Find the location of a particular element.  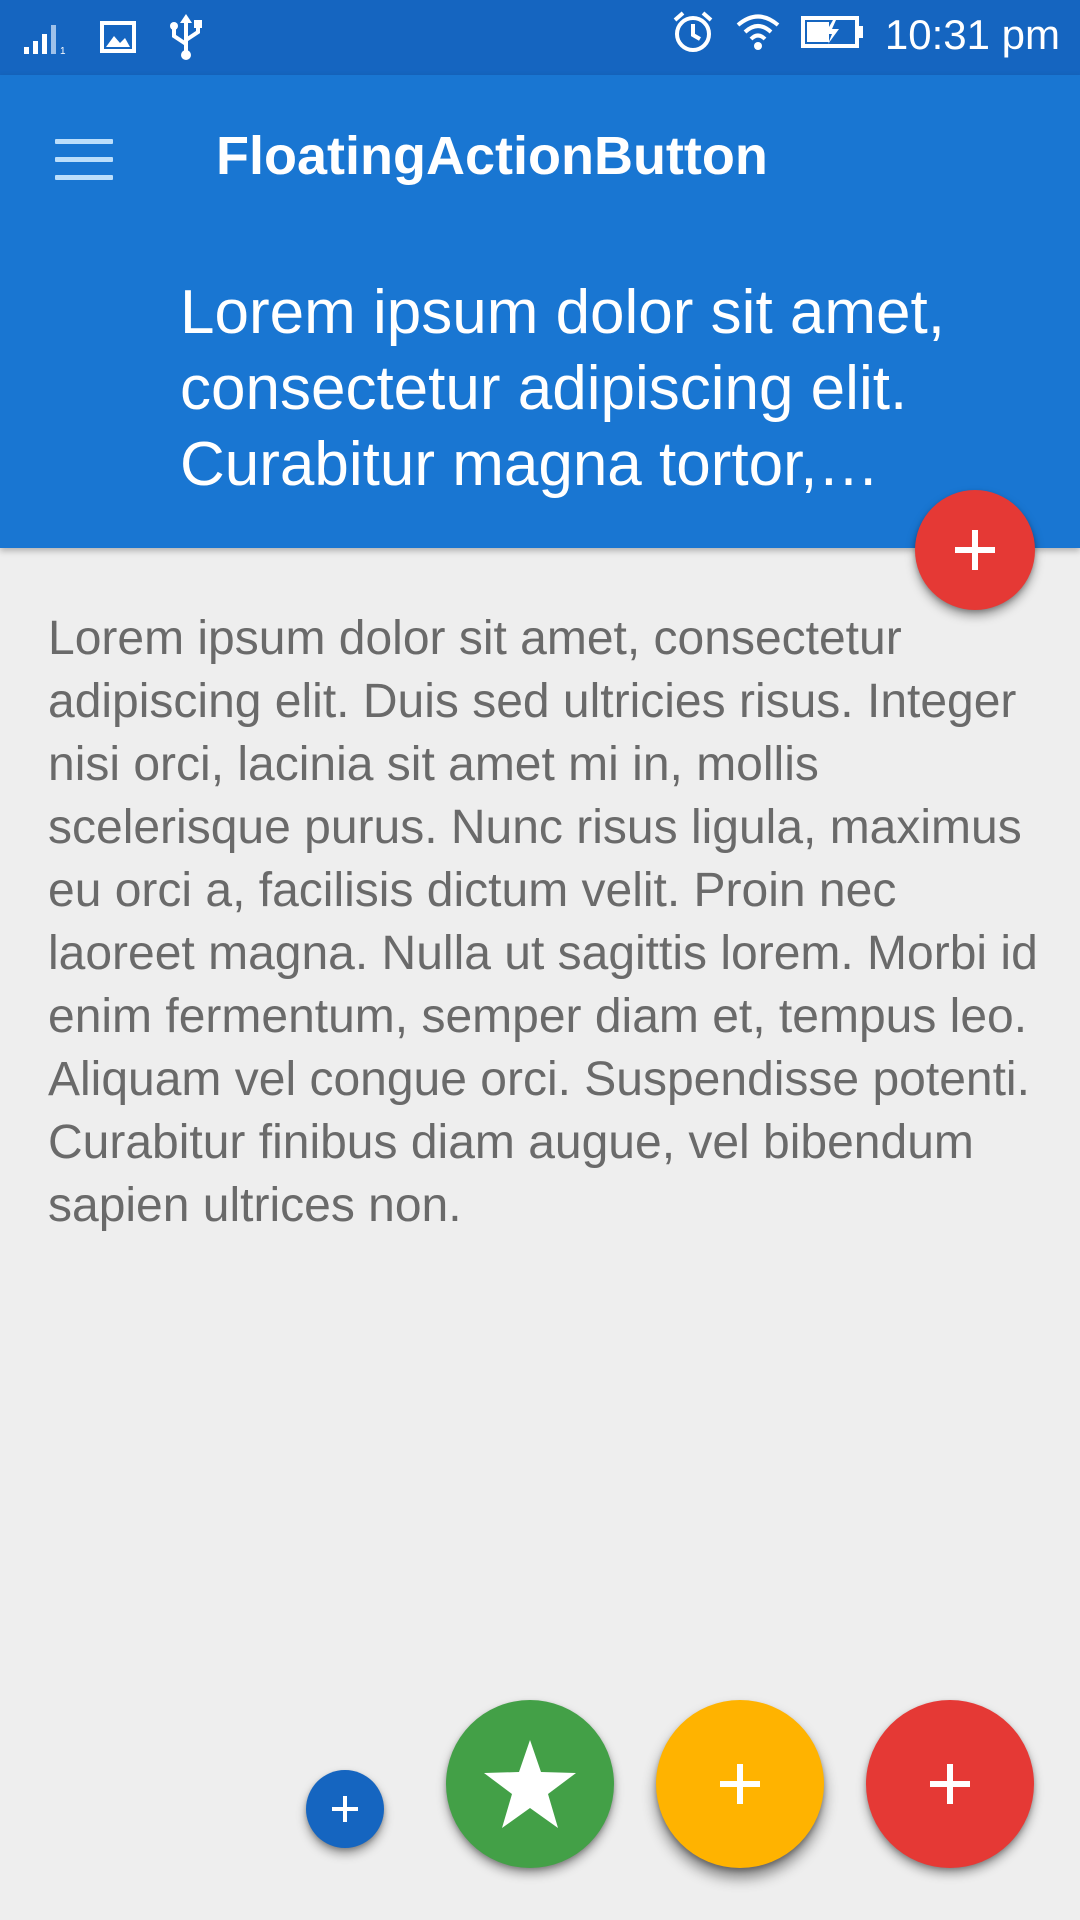

svg-text: 1 is located at coordinates (63, 50).